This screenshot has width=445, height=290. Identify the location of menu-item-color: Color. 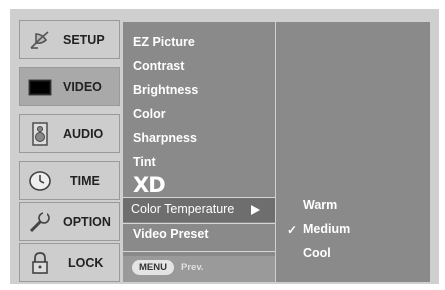
(149, 114).